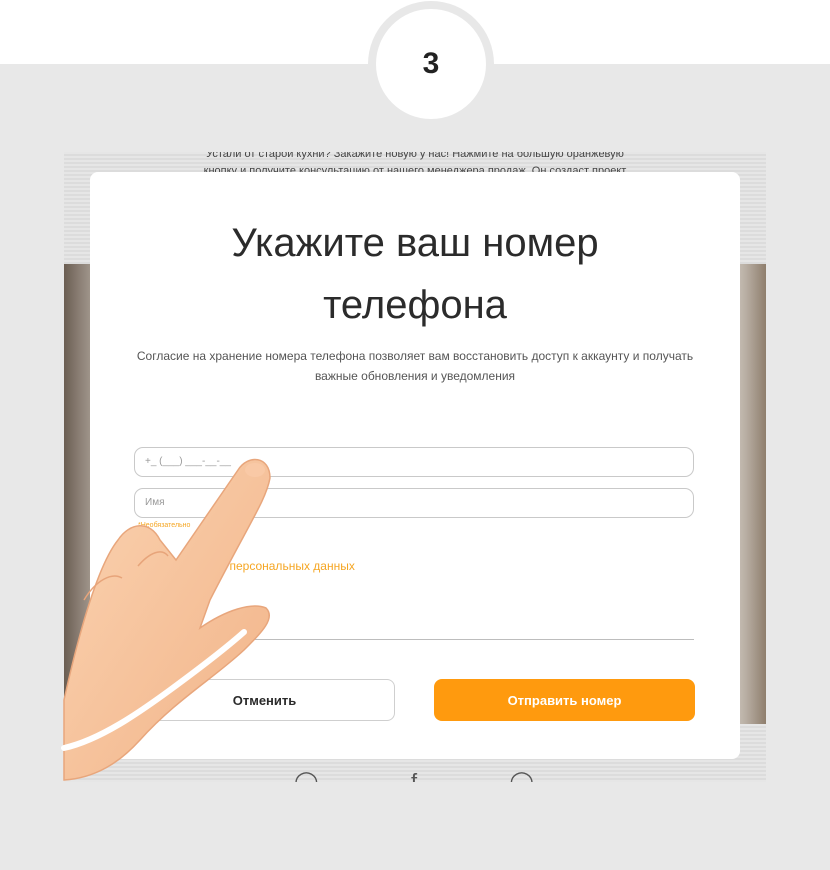 Image resolution: width=830 pixels, height=870 pixels. I want to click on name-optional-note: *Необязательно, so click(164, 525).